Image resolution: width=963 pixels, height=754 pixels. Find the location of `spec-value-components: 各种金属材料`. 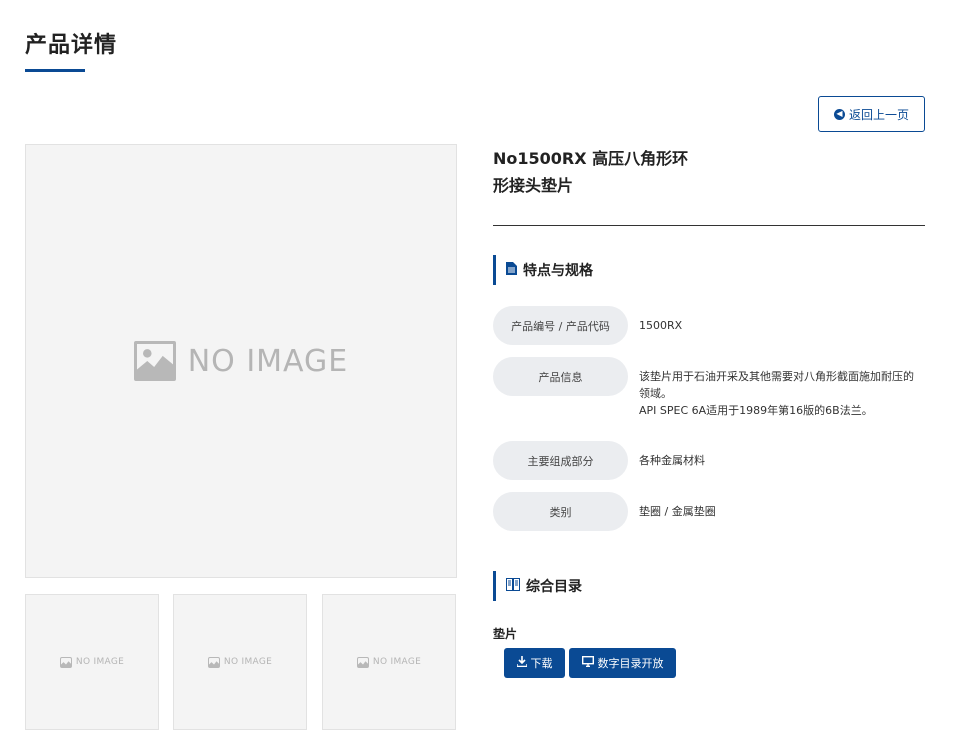

spec-value-components: 各种金属材料 is located at coordinates (784, 460).